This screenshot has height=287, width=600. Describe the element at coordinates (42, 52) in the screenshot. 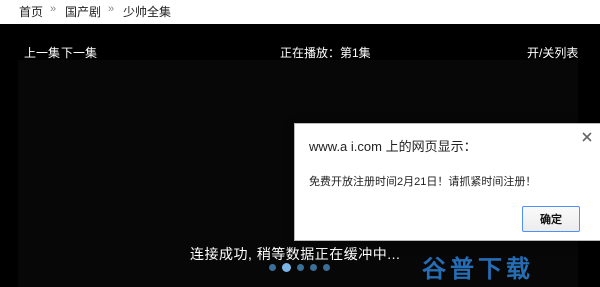

I see `prev-episode-button: 上一集` at that location.